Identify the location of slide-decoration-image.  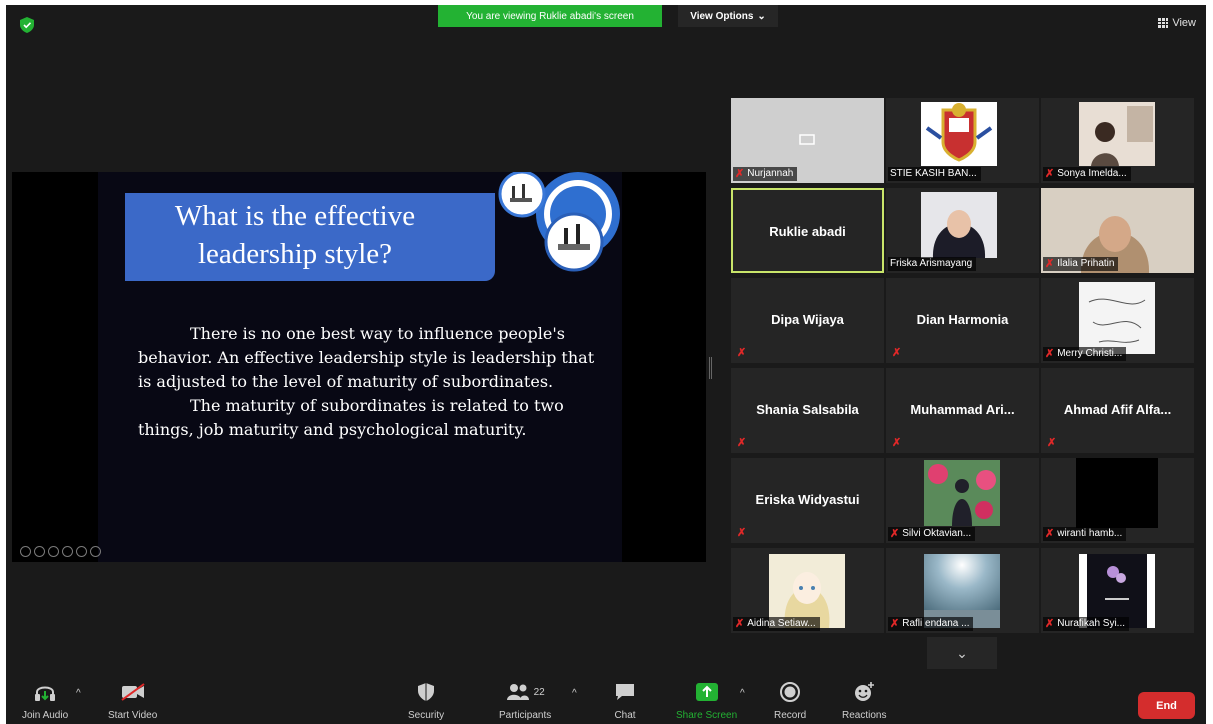
(559, 222).